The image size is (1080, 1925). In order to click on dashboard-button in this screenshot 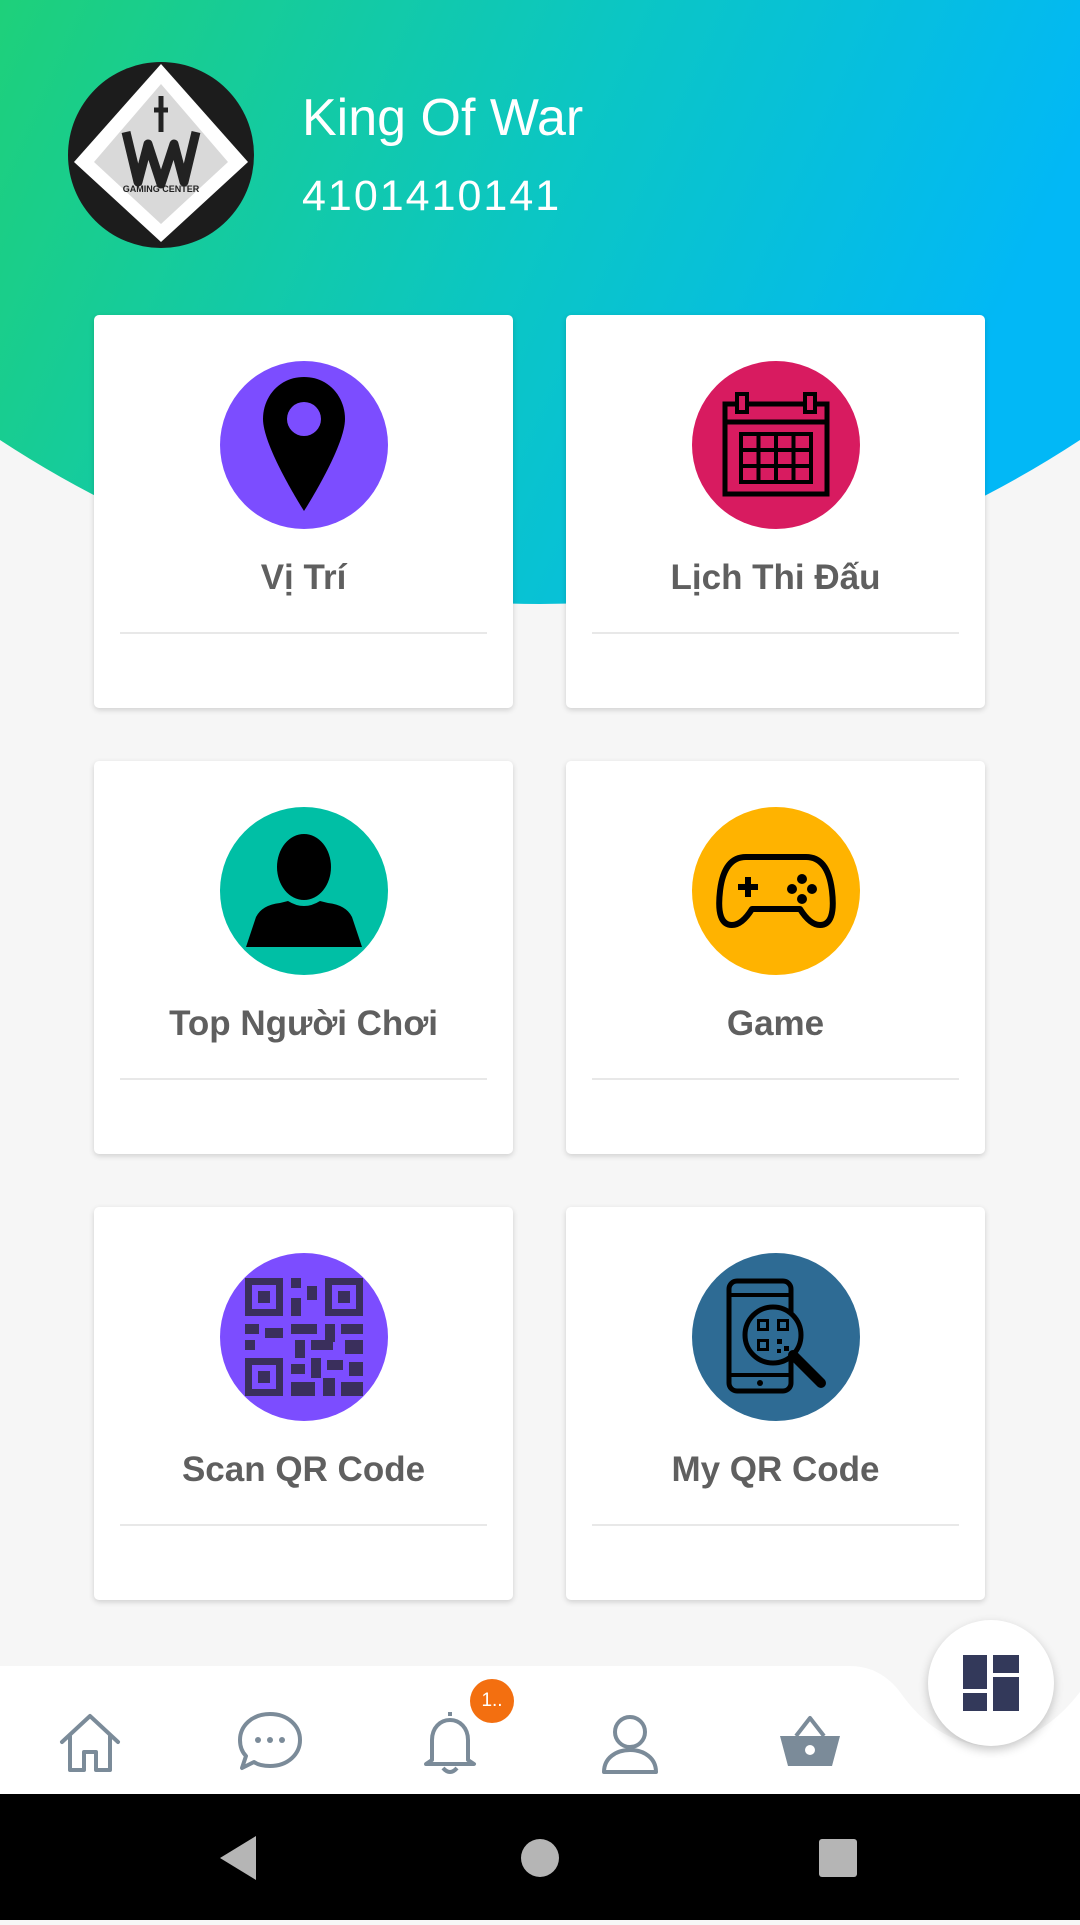, I will do `click(991, 1683)`.